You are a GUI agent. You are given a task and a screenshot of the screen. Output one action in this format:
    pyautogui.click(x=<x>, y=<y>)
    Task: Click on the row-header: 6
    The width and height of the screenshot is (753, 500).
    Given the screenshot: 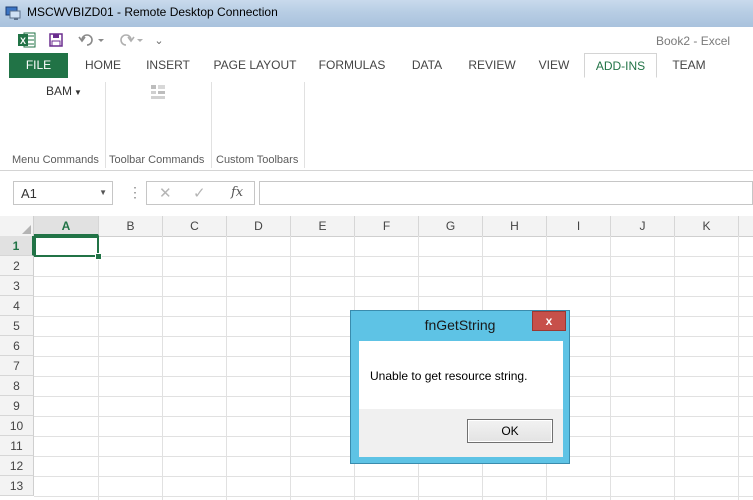 What is the action you would take?
    pyautogui.click(x=17, y=346)
    